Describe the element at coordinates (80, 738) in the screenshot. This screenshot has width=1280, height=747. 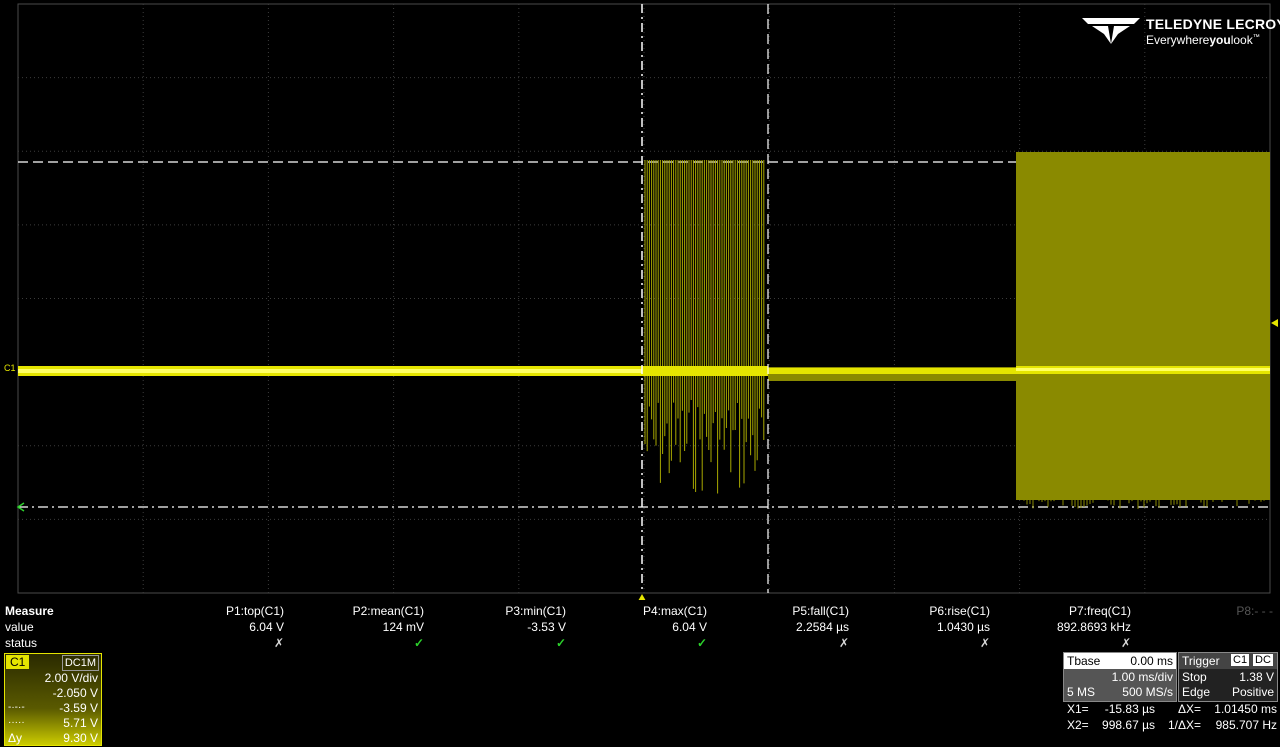
I see `channel-delta-value: 9.30 V` at that location.